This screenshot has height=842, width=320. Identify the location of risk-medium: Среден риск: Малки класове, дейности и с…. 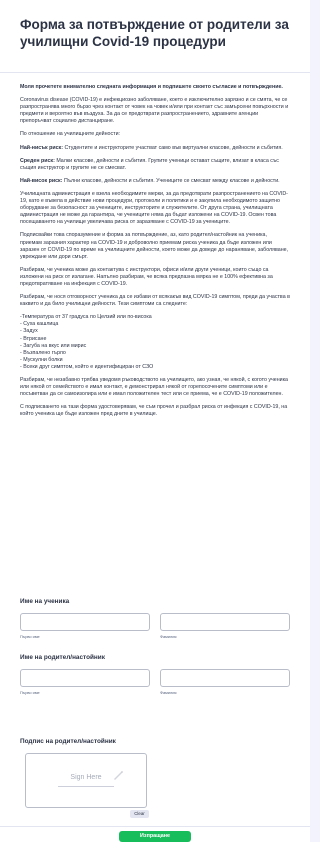
(149, 164).